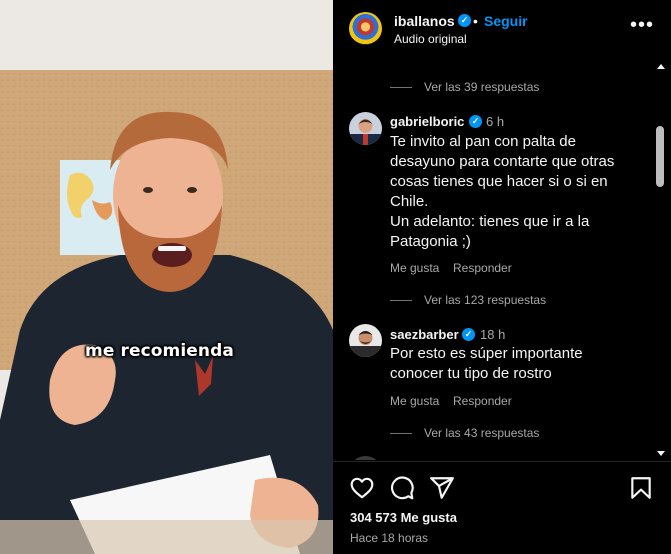 This screenshot has width=671, height=554. I want to click on scrollbar-thumb, so click(660, 156).